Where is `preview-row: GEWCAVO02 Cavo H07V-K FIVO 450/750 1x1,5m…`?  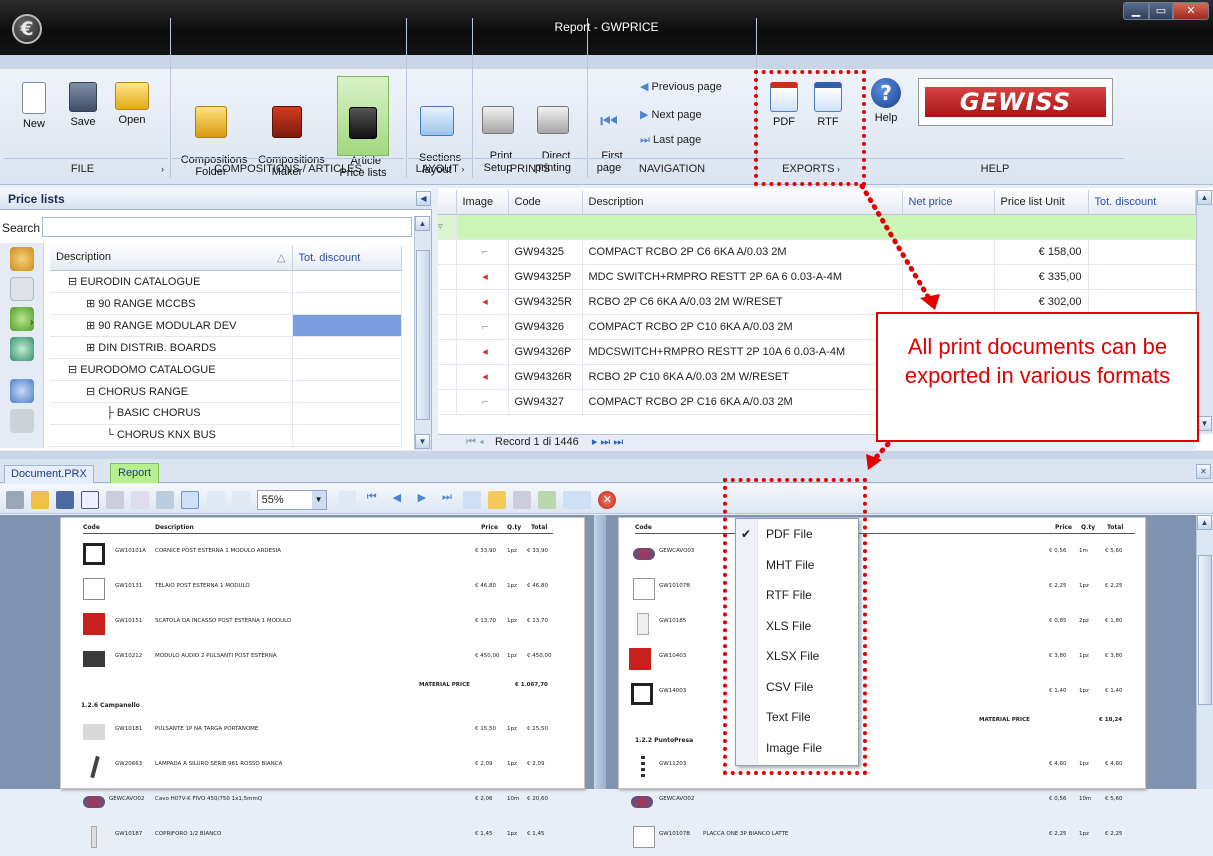 preview-row: GEWCAVO02 Cavo H07V-K FIVO 450/750 1x1,5m… is located at coordinates (321, 803).